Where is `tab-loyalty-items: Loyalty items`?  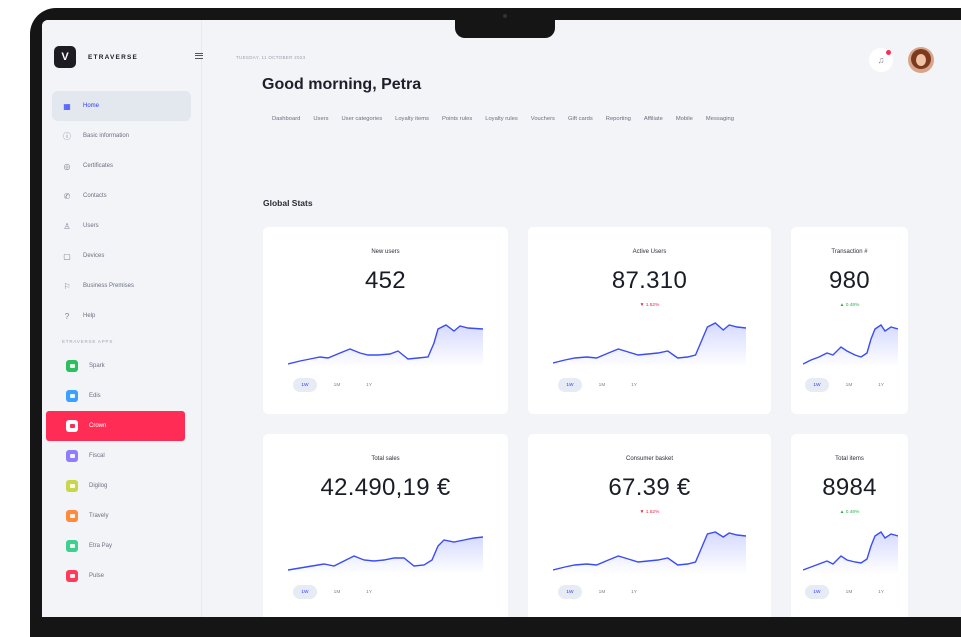
tab-loyalty-items: Loyalty items is located at coordinates (412, 119).